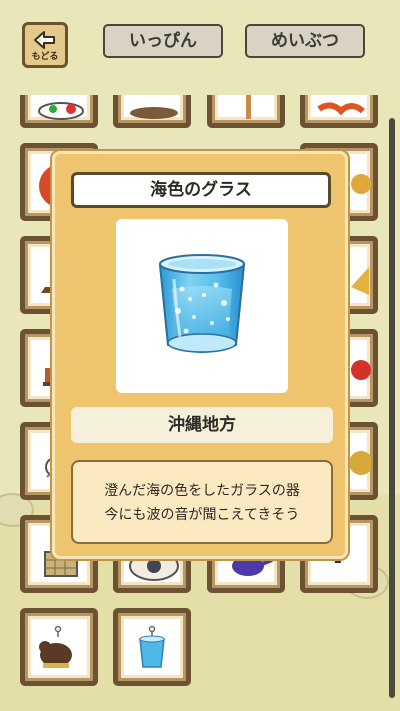 Image resolution: width=400 pixels, height=711 pixels. I want to click on ruler-icon, so click(248, 107).